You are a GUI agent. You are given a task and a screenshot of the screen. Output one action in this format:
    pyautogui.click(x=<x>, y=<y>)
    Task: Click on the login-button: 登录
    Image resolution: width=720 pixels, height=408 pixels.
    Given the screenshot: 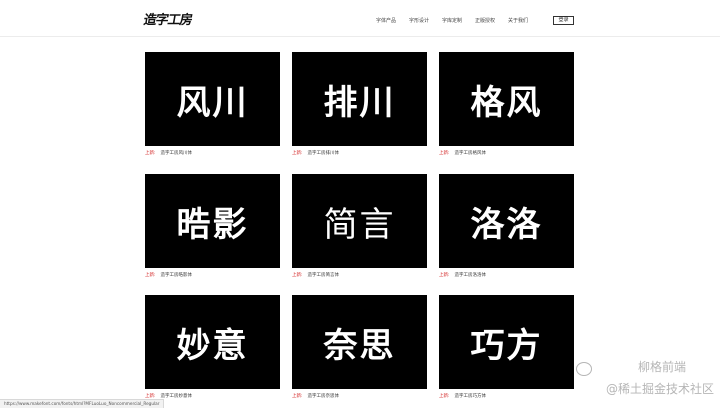 What is the action you would take?
    pyautogui.click(x=563, y=20)
    